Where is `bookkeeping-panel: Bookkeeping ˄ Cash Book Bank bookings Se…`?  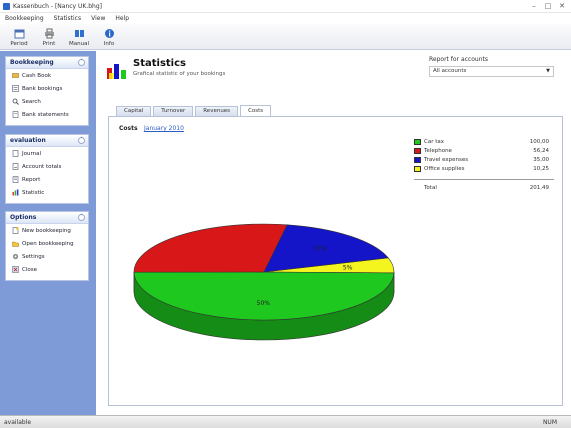
bookkeeping-panel: Bookkeeping ˄ Cash Book Bank bookings Se… is located at coordinates (47, 91).